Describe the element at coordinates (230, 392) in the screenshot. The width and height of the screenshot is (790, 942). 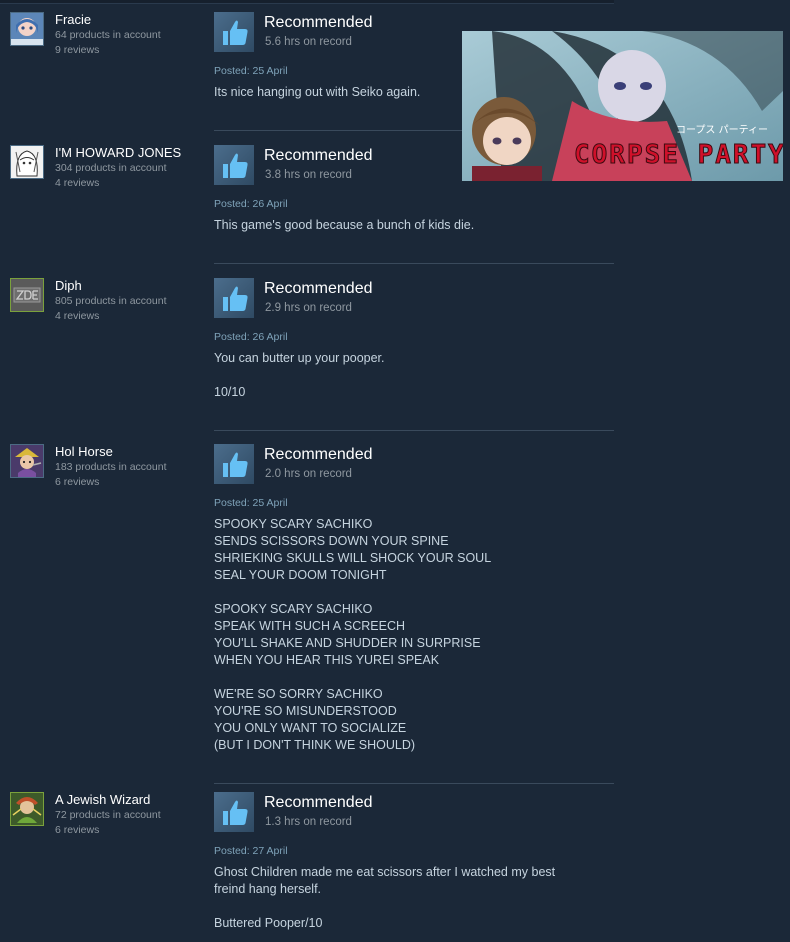
I see `review-line: 10/10` at that location.